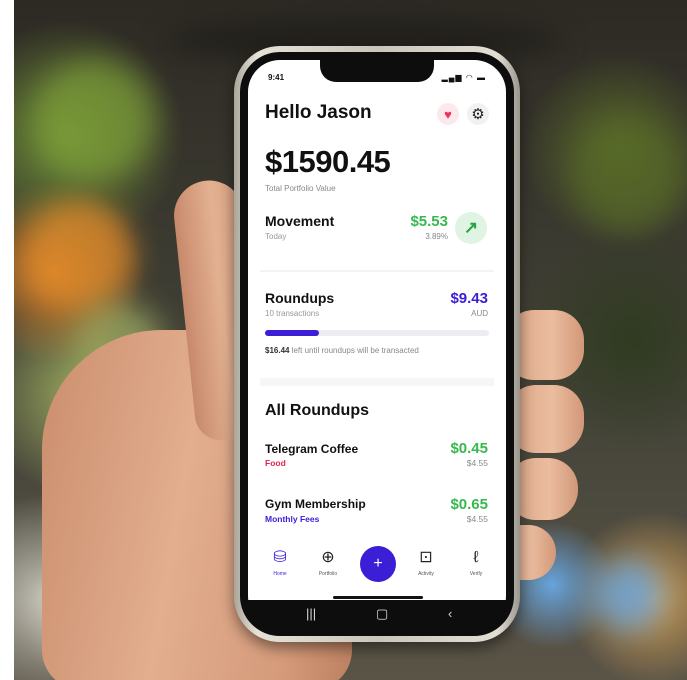  I want to click on transaction-roundup: $0.65, so click(469, 504).